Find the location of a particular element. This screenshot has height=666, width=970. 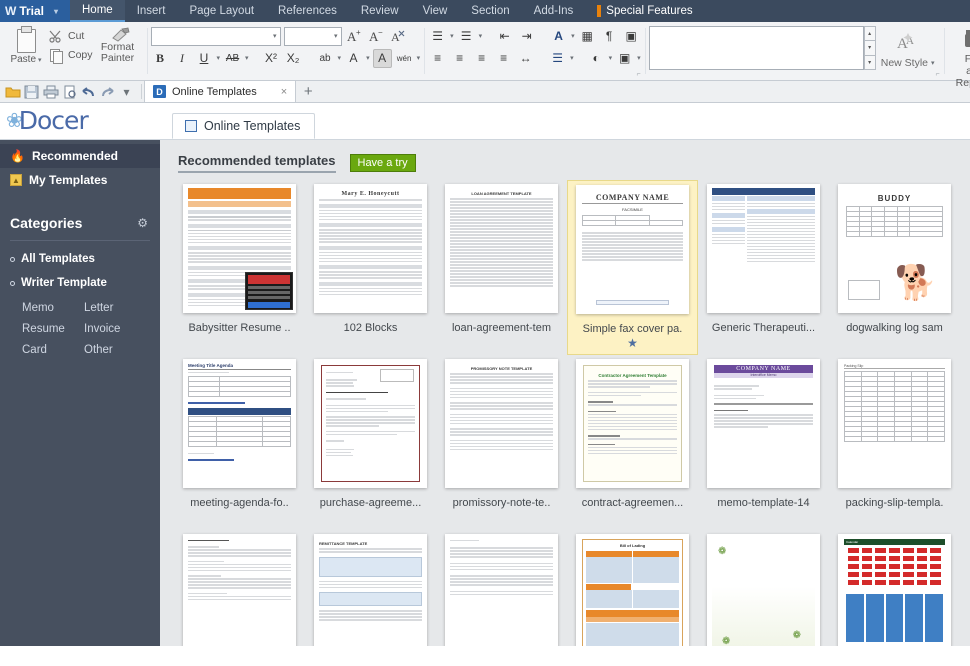

sidebar-item-recommended: 🔥 Recommended is located at coordinates (80, 156).